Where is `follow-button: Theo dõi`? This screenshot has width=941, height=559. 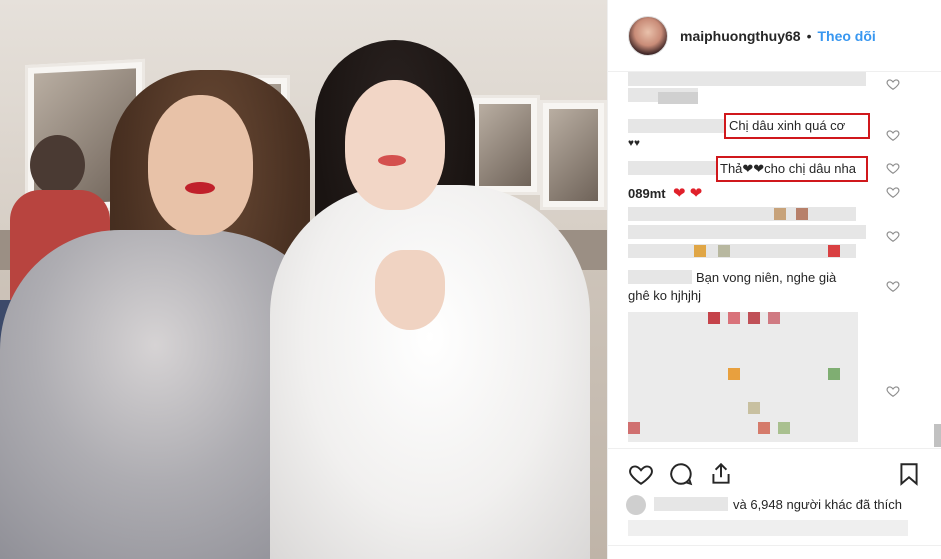 follow-button: Theo dõi is located at coordinates (846, 36).